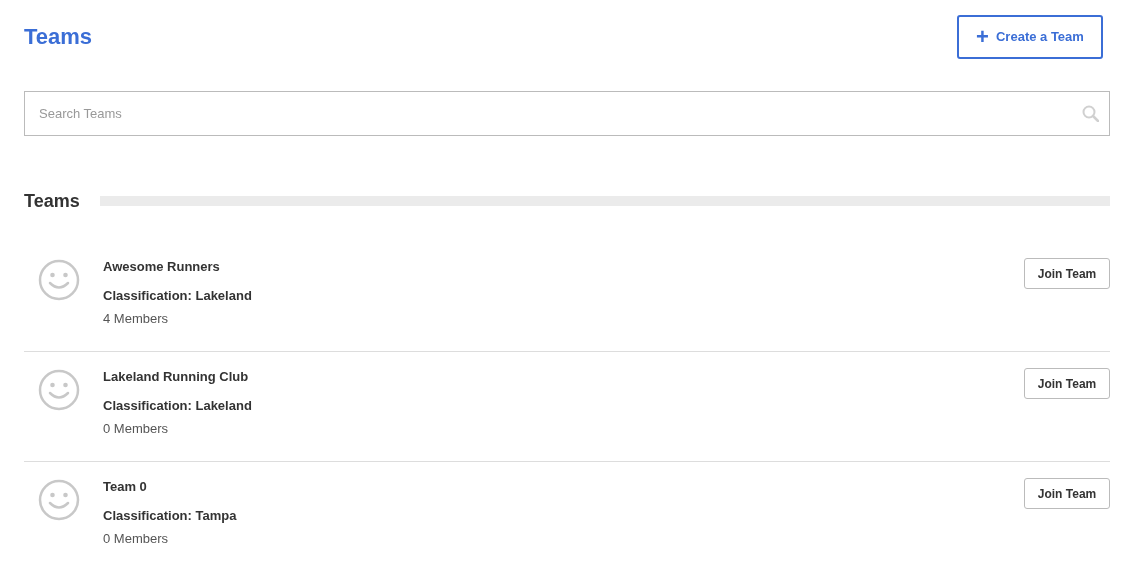 This screenshot has height=563, width=1135. What do you see at coordinates (567, 113) in the screenshot?
I see `search-field: Search Teams` at bounding box center [567, 113].